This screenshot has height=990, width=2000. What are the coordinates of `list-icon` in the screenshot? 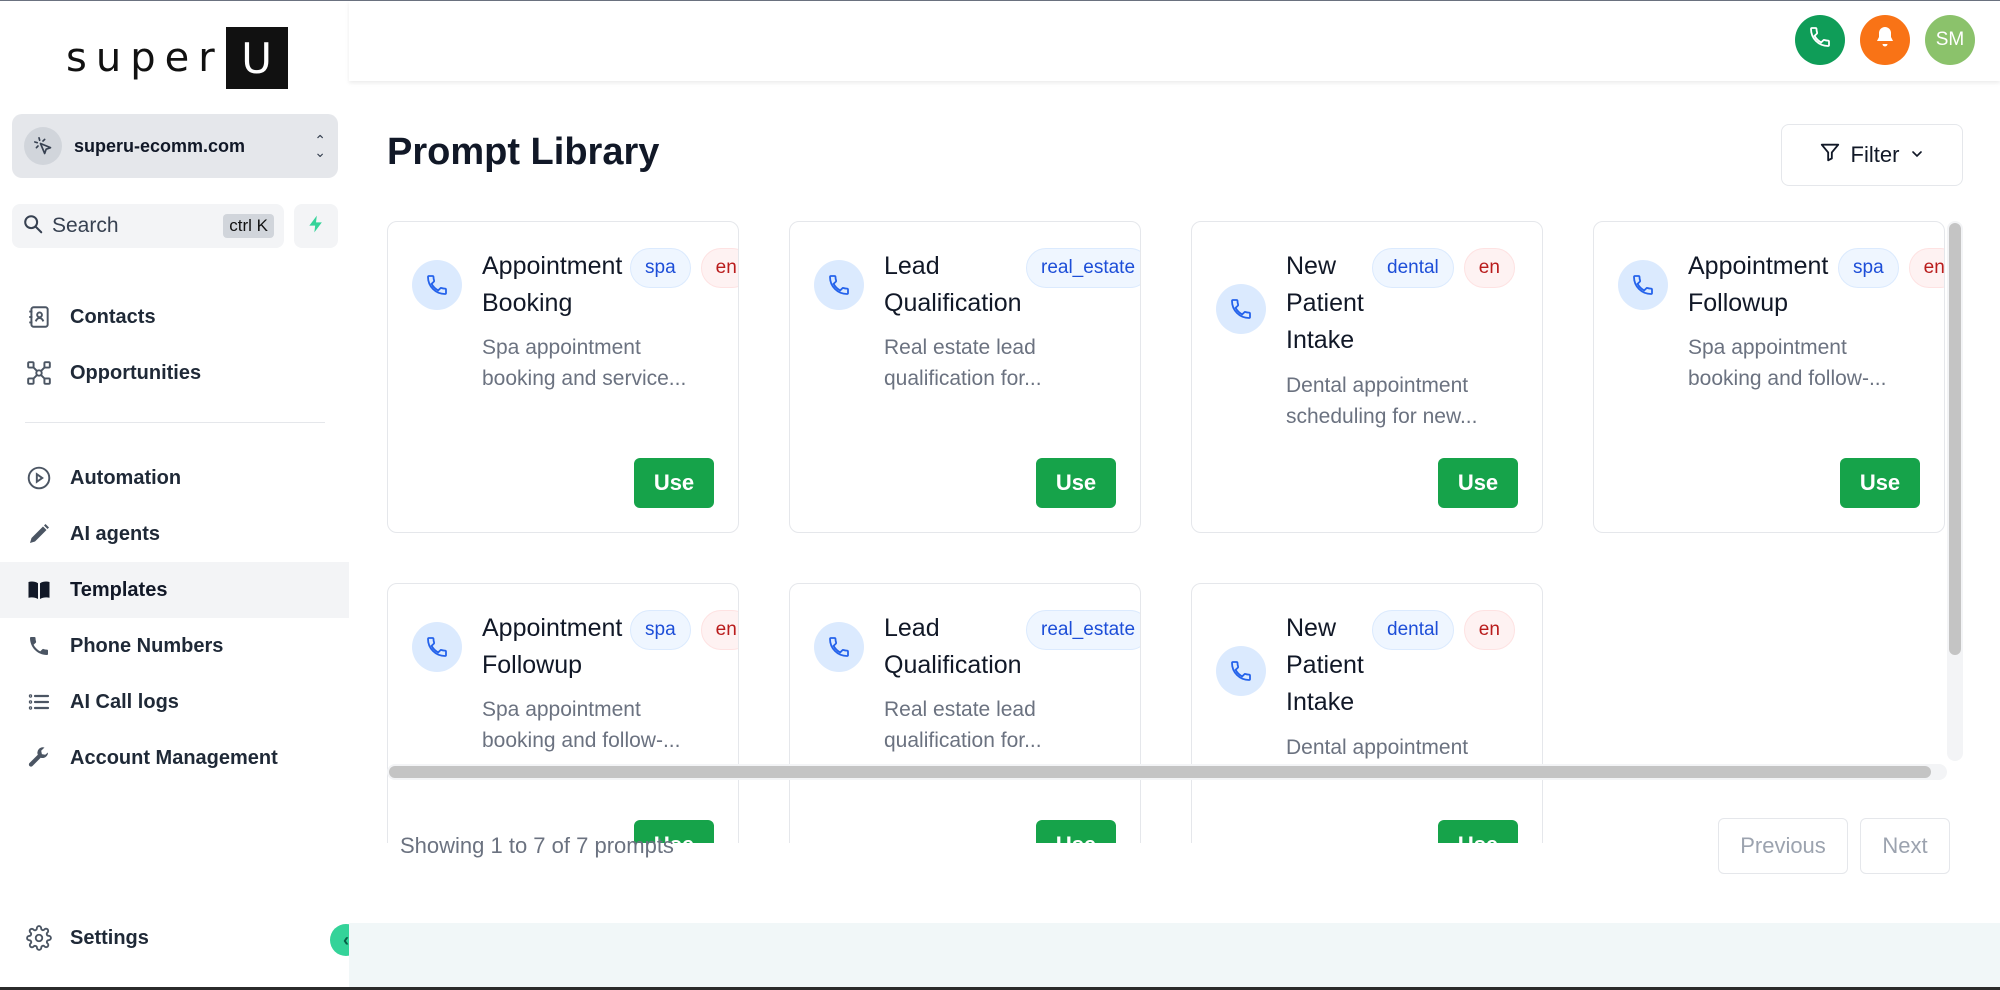 It's located at (39, 702).